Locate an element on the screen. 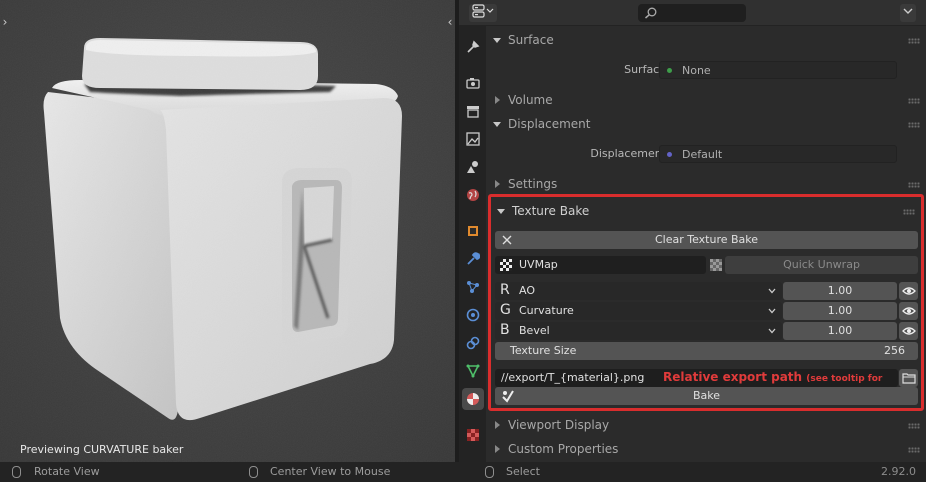  material-icon is located at coordinates (473, 399).